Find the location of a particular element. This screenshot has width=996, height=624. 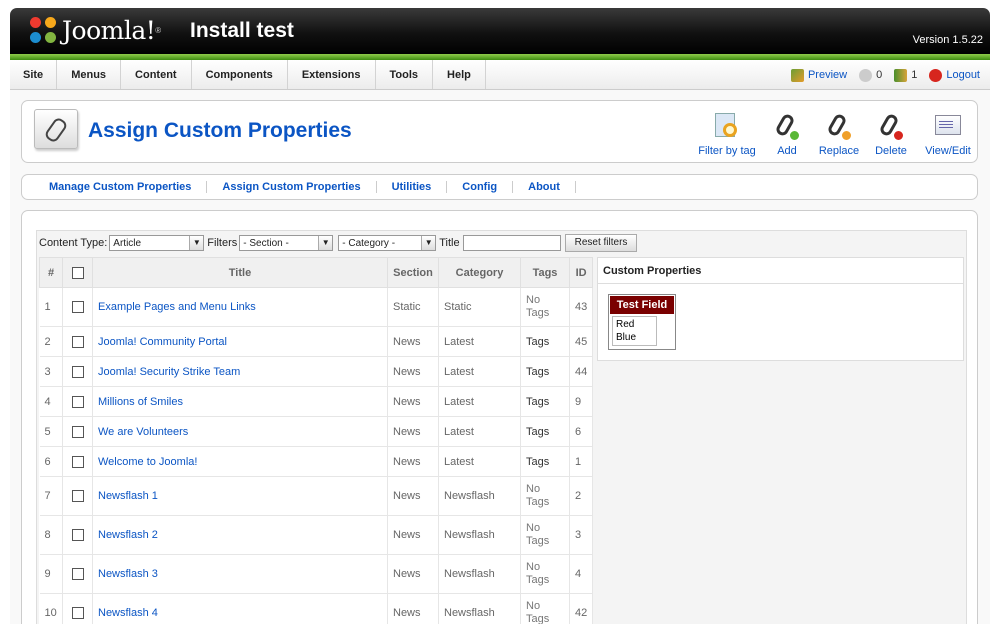

menu-tools: Tools is located at coordinates (405, 74).